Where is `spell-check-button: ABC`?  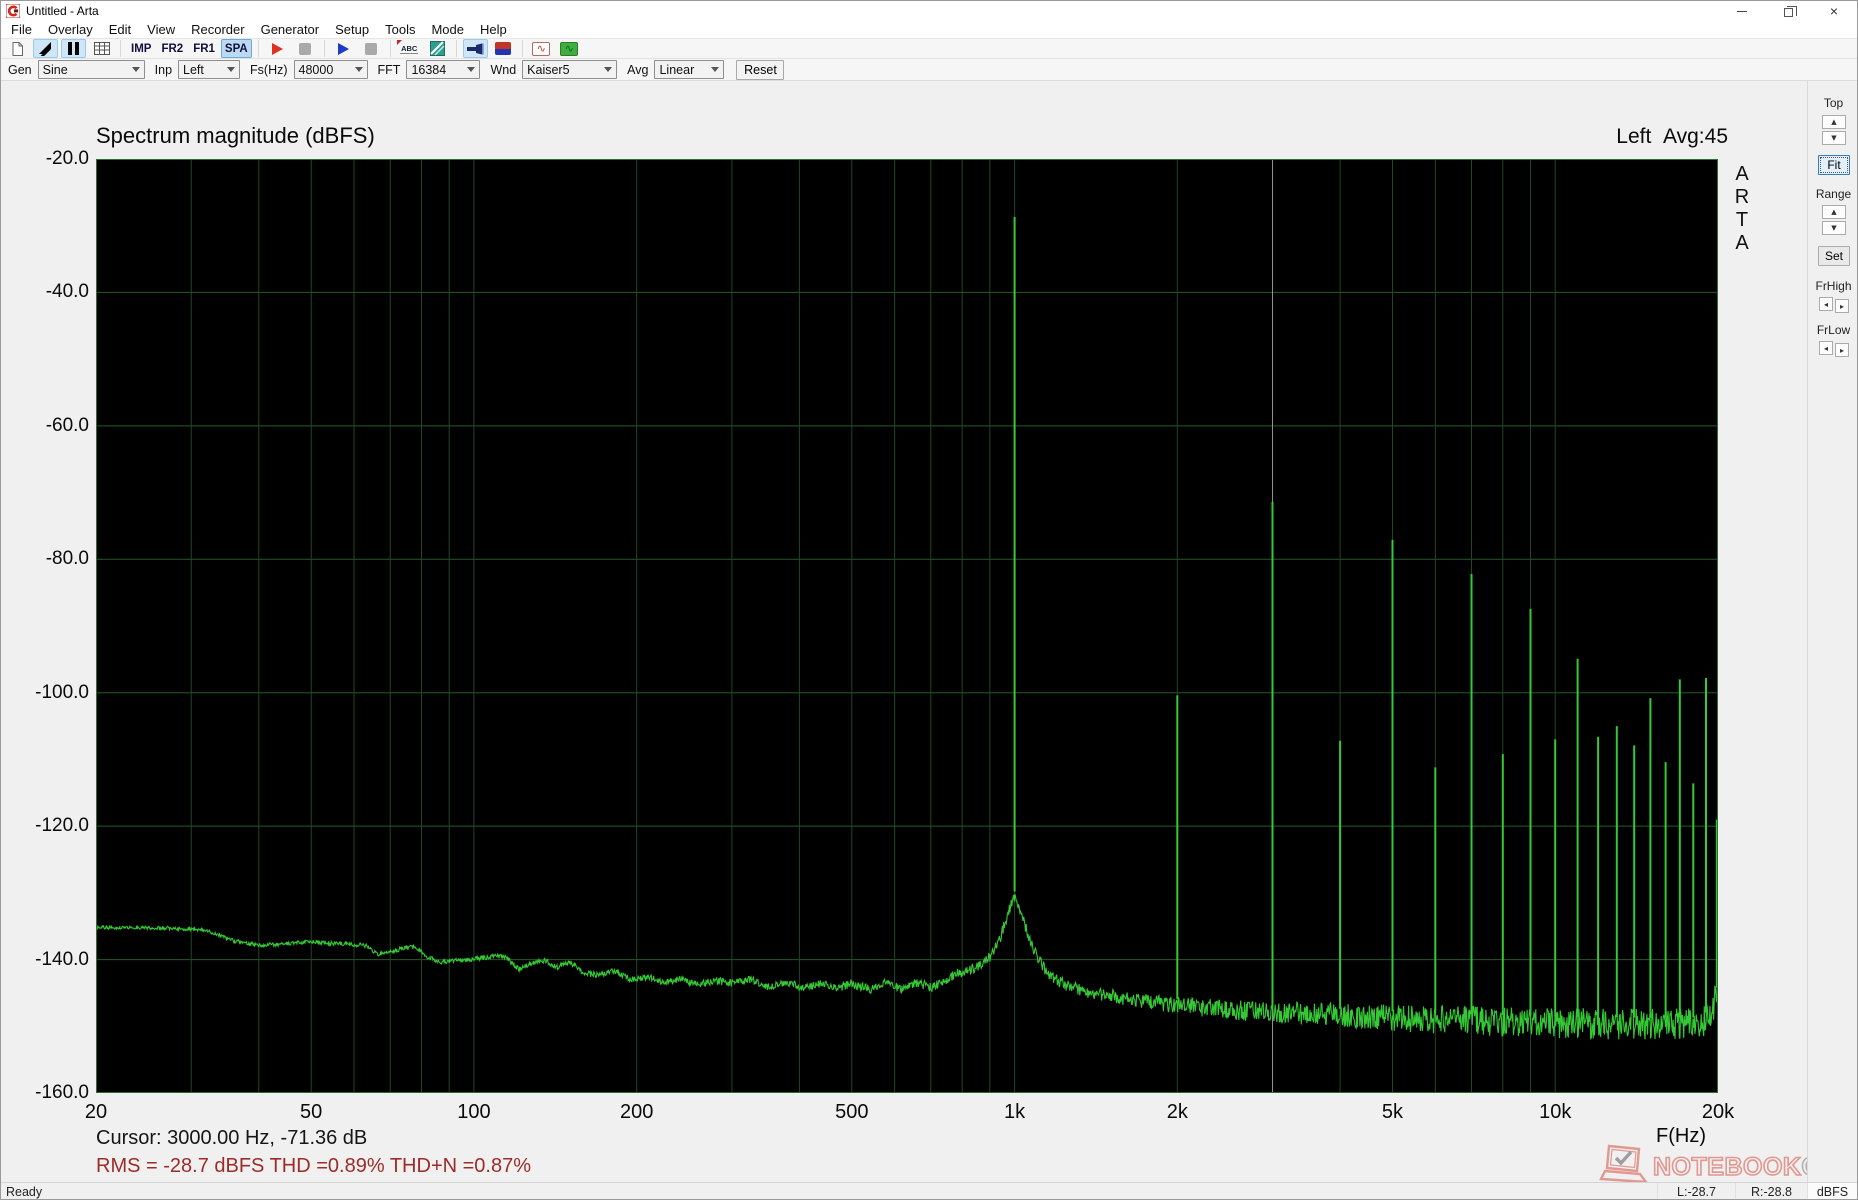
spell-check-button: ABC is located at coordinates (409, 48).